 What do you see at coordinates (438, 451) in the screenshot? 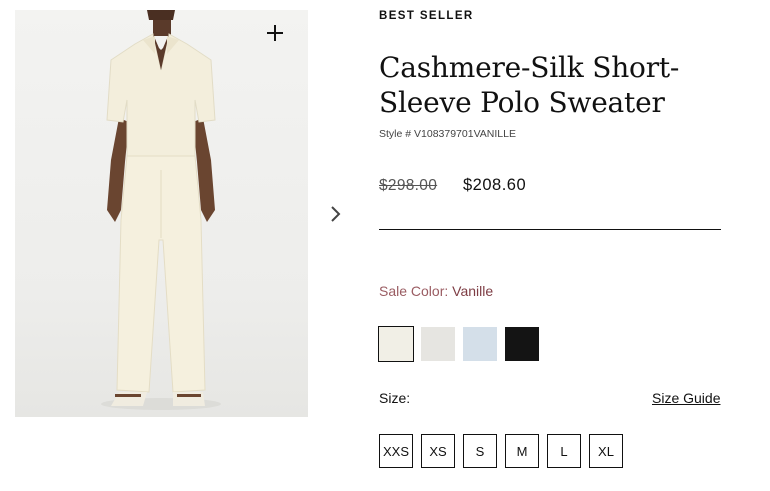
I see `size-option-xs: XS` at bounding box center [438, 451].